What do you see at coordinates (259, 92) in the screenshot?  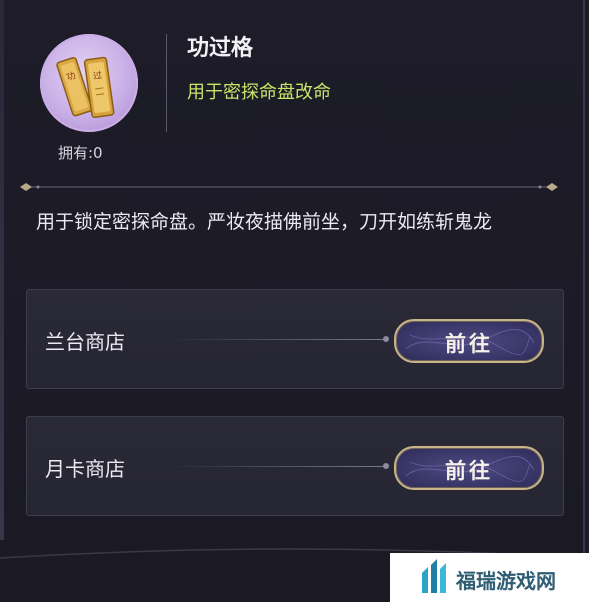 I see `item-subtitle: 用于密探命盘改命` at bounding box center [259, 92].